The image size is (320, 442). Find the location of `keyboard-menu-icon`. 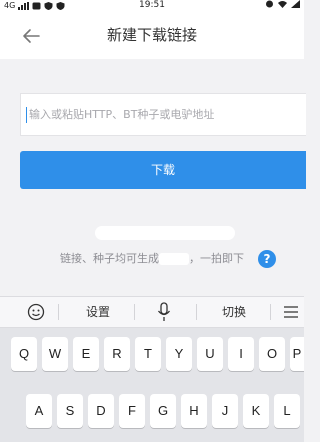

keyboard-menu-icon is located at coordinates (291, 312).